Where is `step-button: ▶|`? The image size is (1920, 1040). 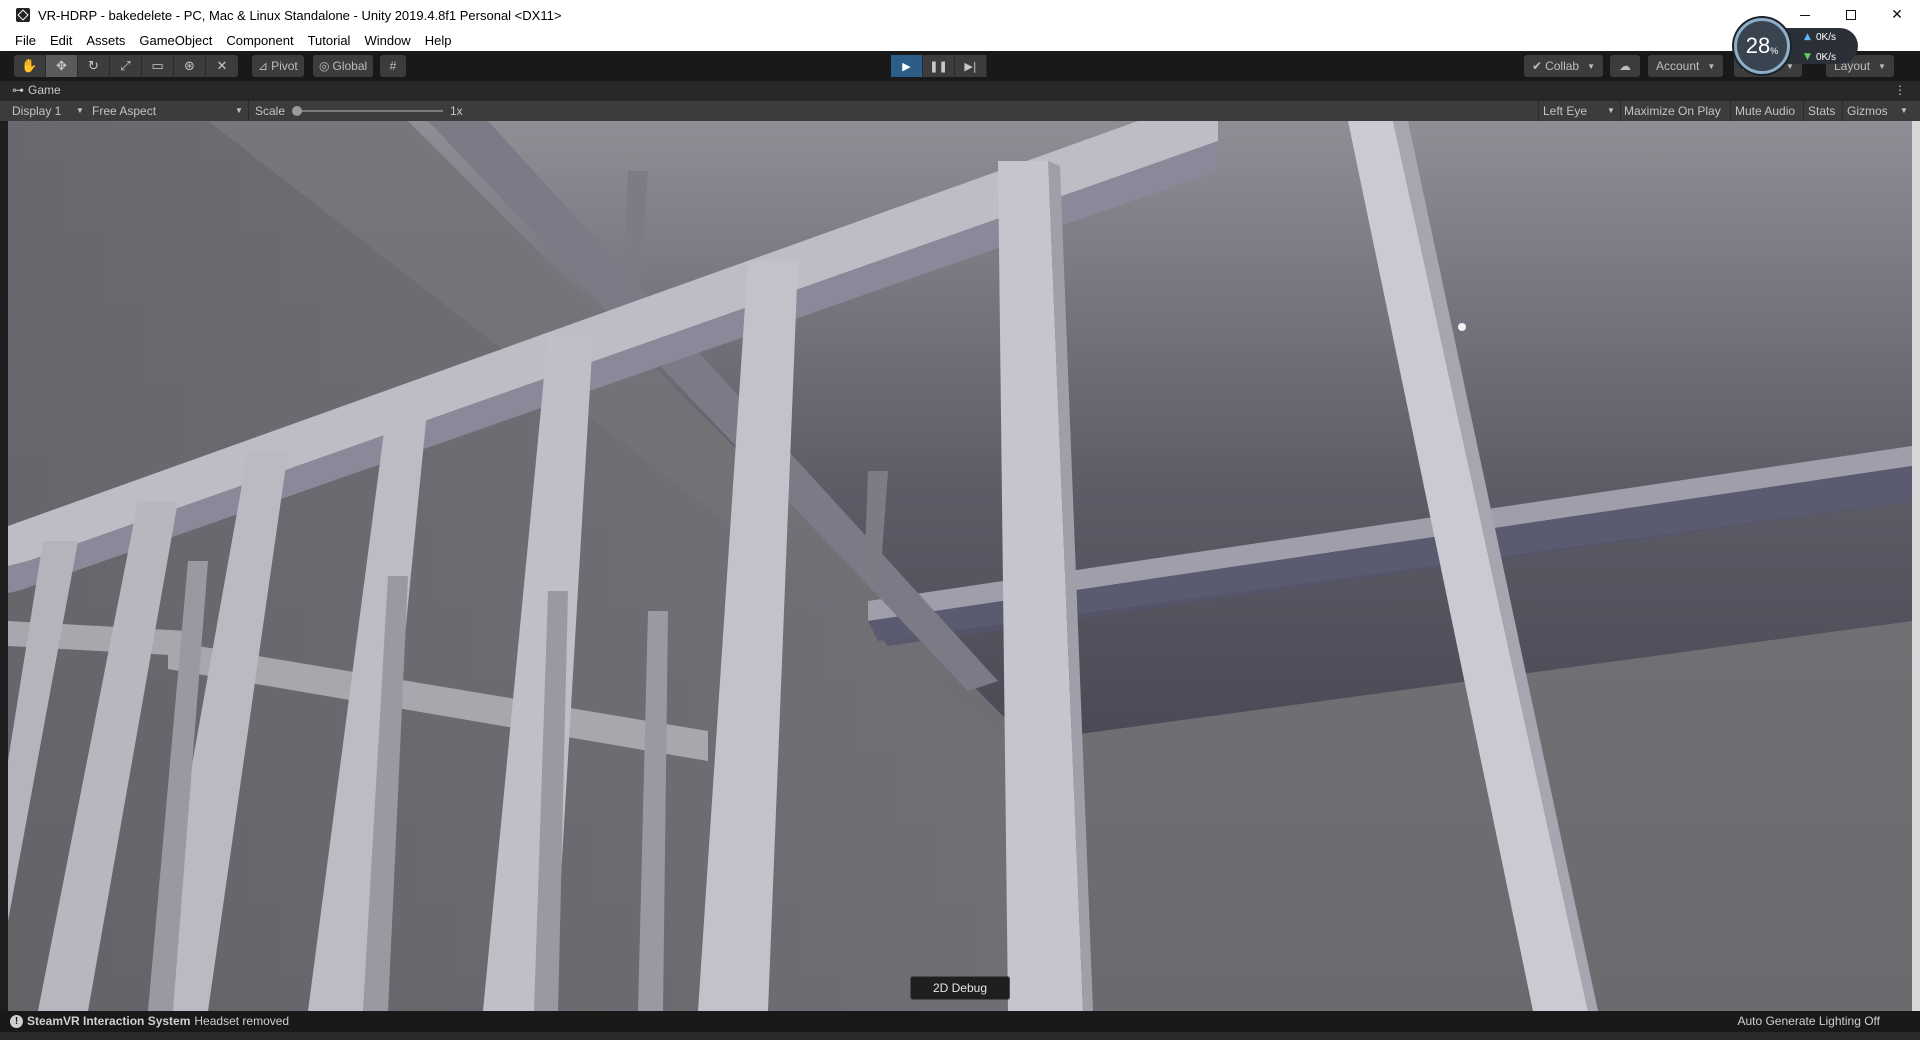 step-button: ▶| is located at coordinates (971, 66).